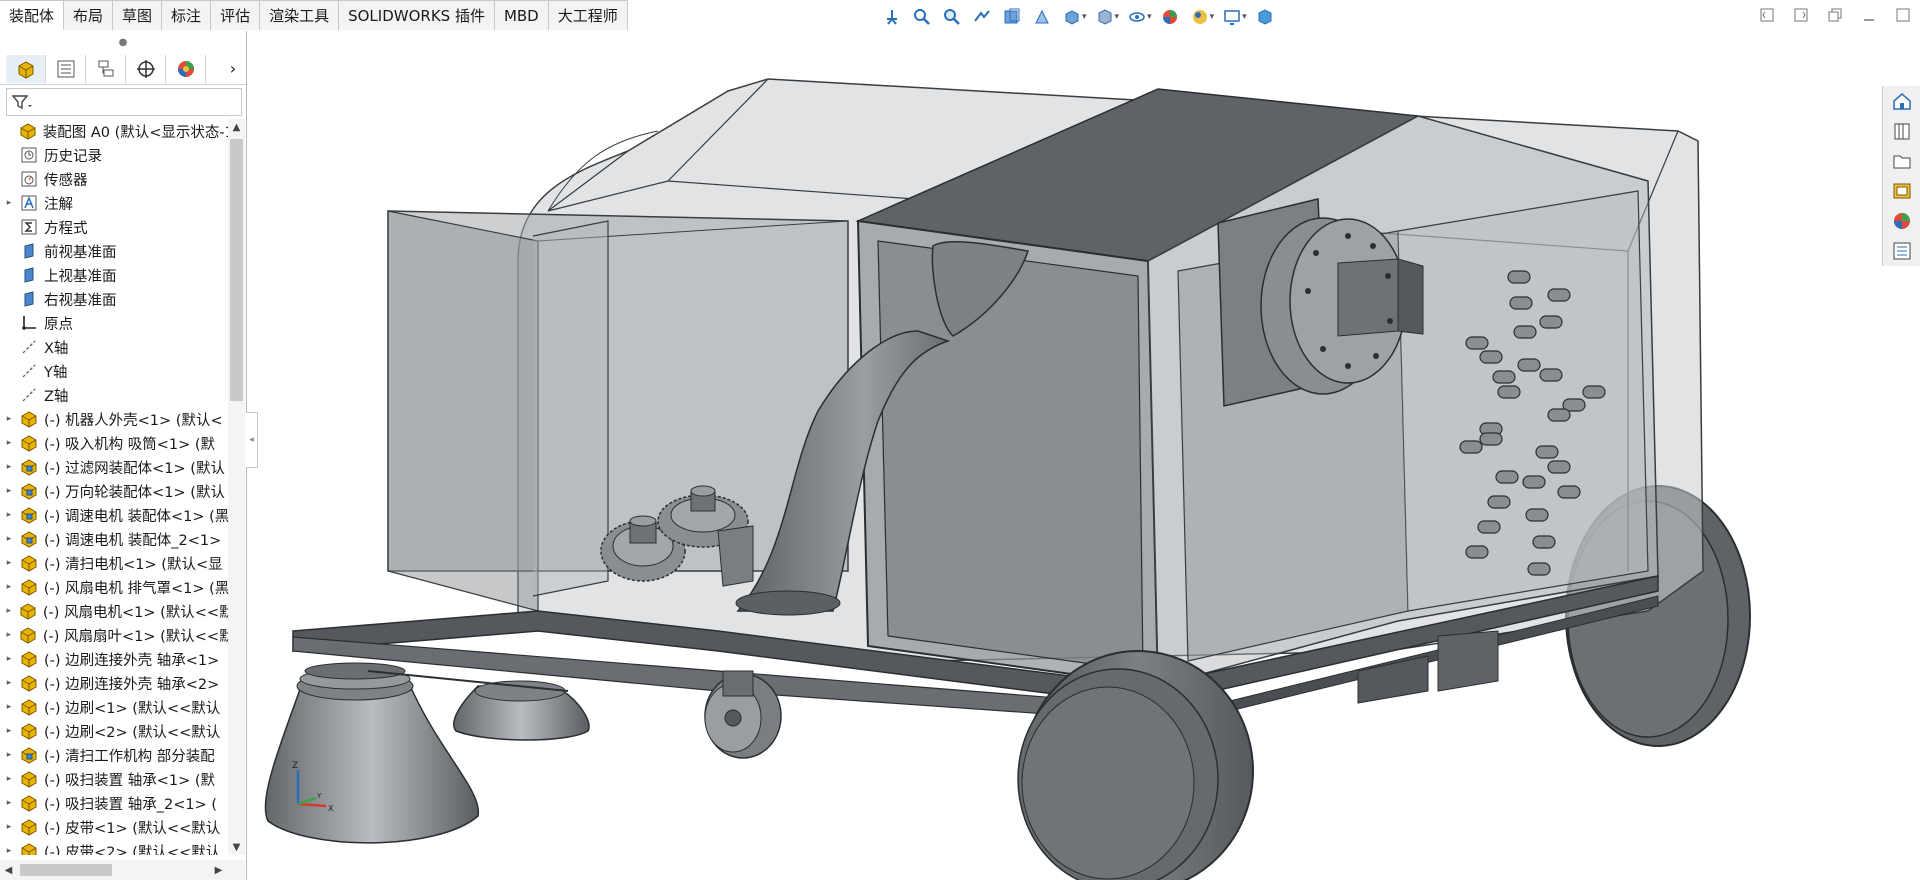 The height and width of the screenshot is (880, 1920). Describe the element at coordinates (1835, 15) in the screenshot. I see `restore-down-icon` at that location.